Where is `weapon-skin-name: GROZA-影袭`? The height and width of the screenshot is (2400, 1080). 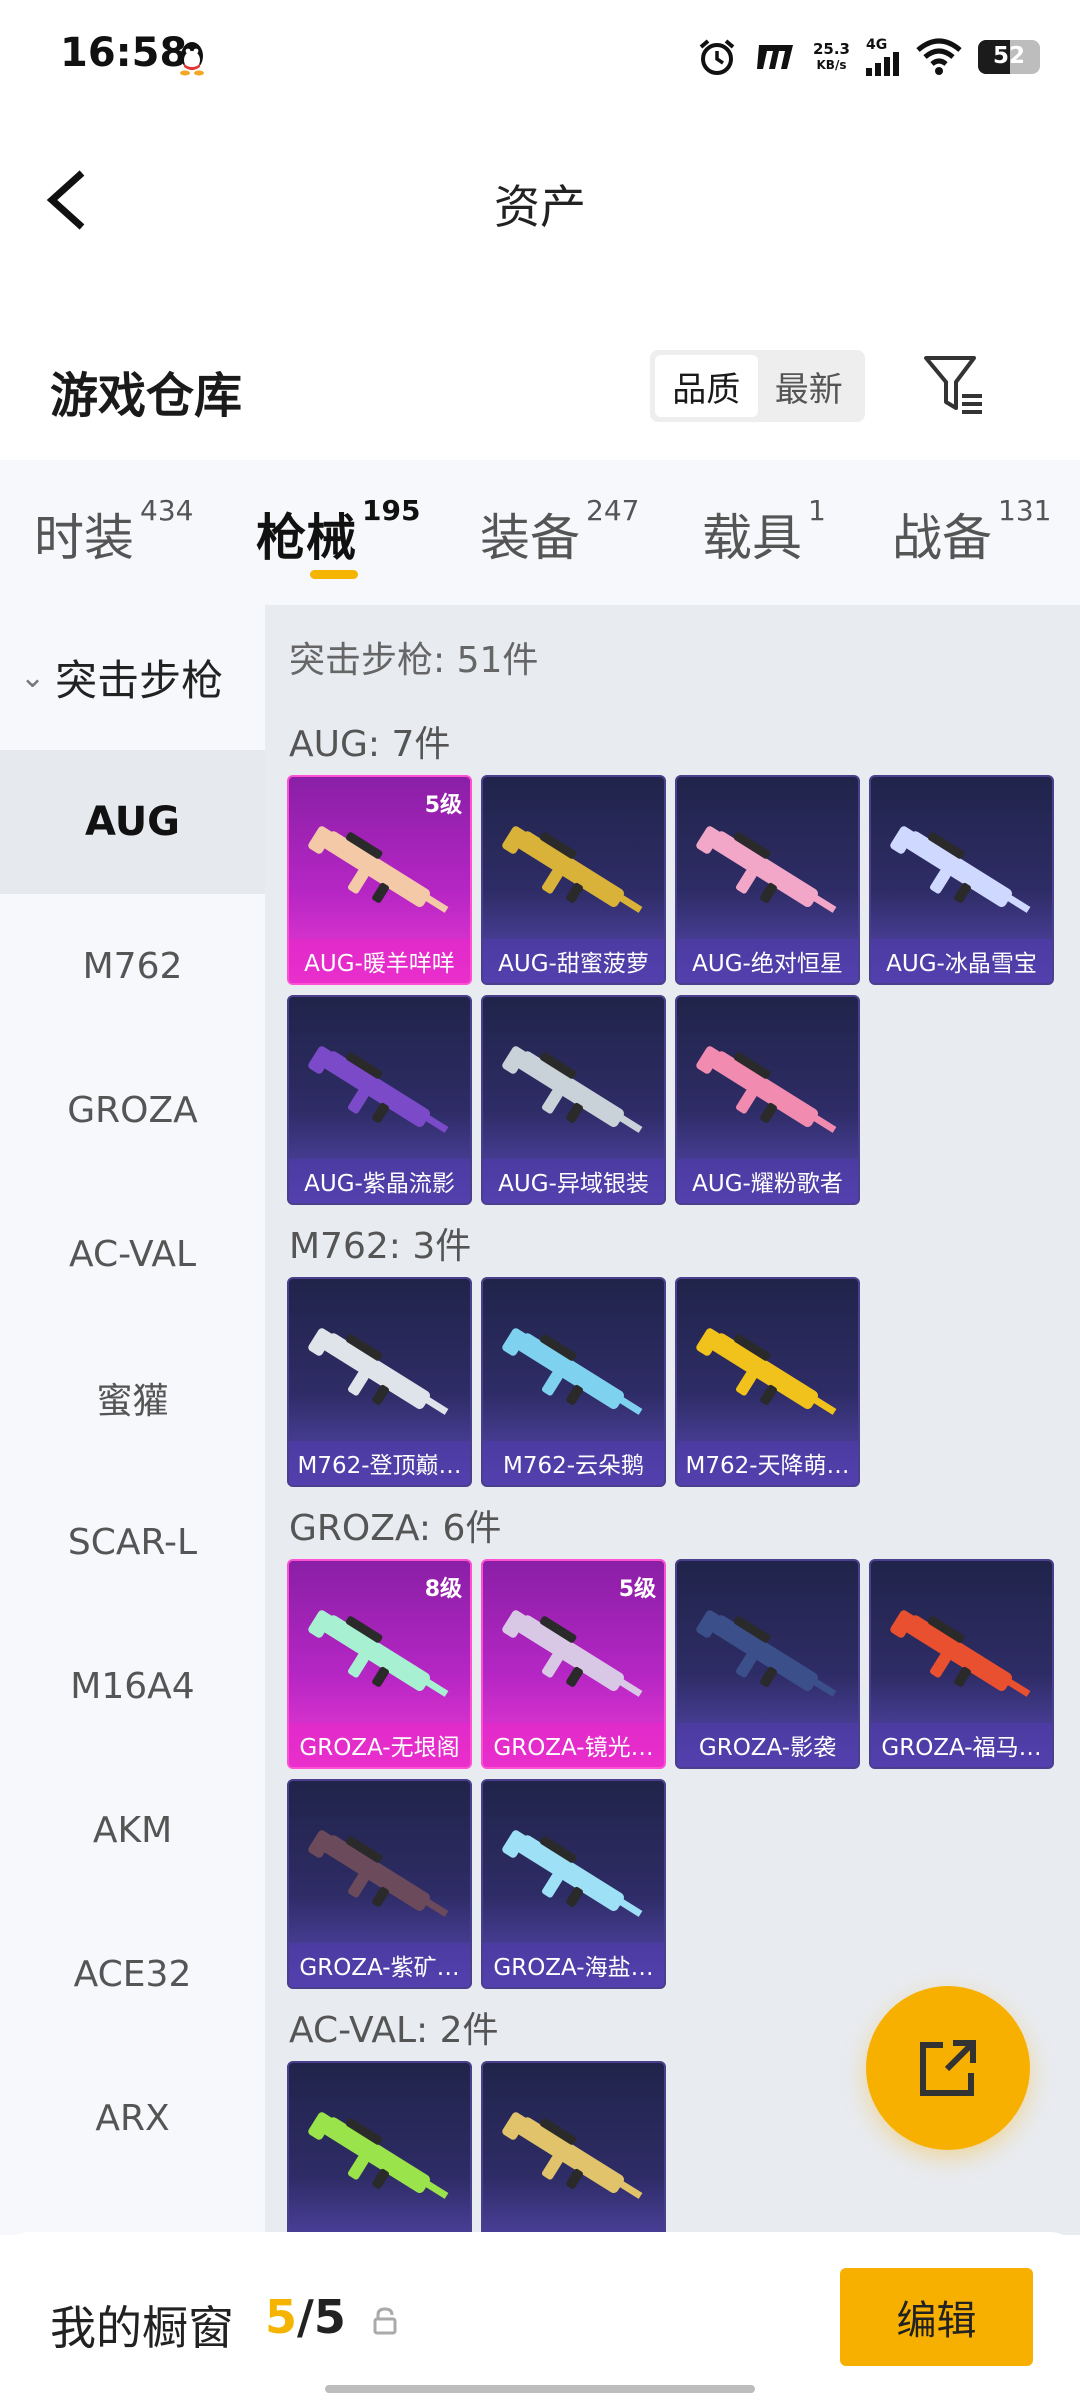 weapon-skin-name: GROZA-影袭 is located at coordinates (767, 1745).